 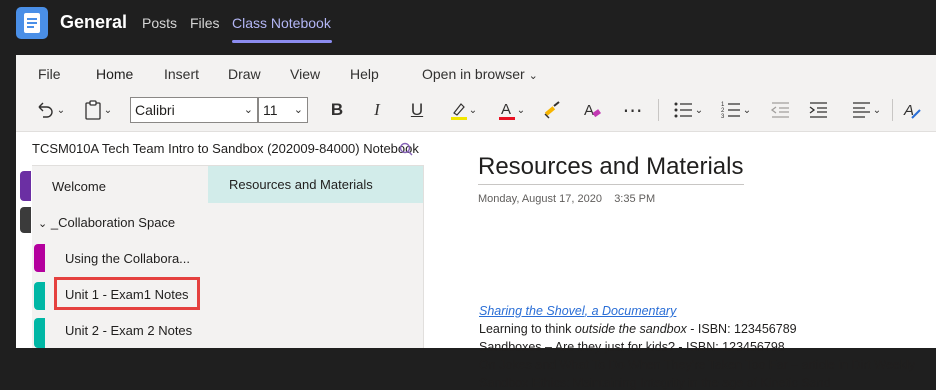 I want to click on section-group-label: _Collaboration Space, so click(x=113, y=222).